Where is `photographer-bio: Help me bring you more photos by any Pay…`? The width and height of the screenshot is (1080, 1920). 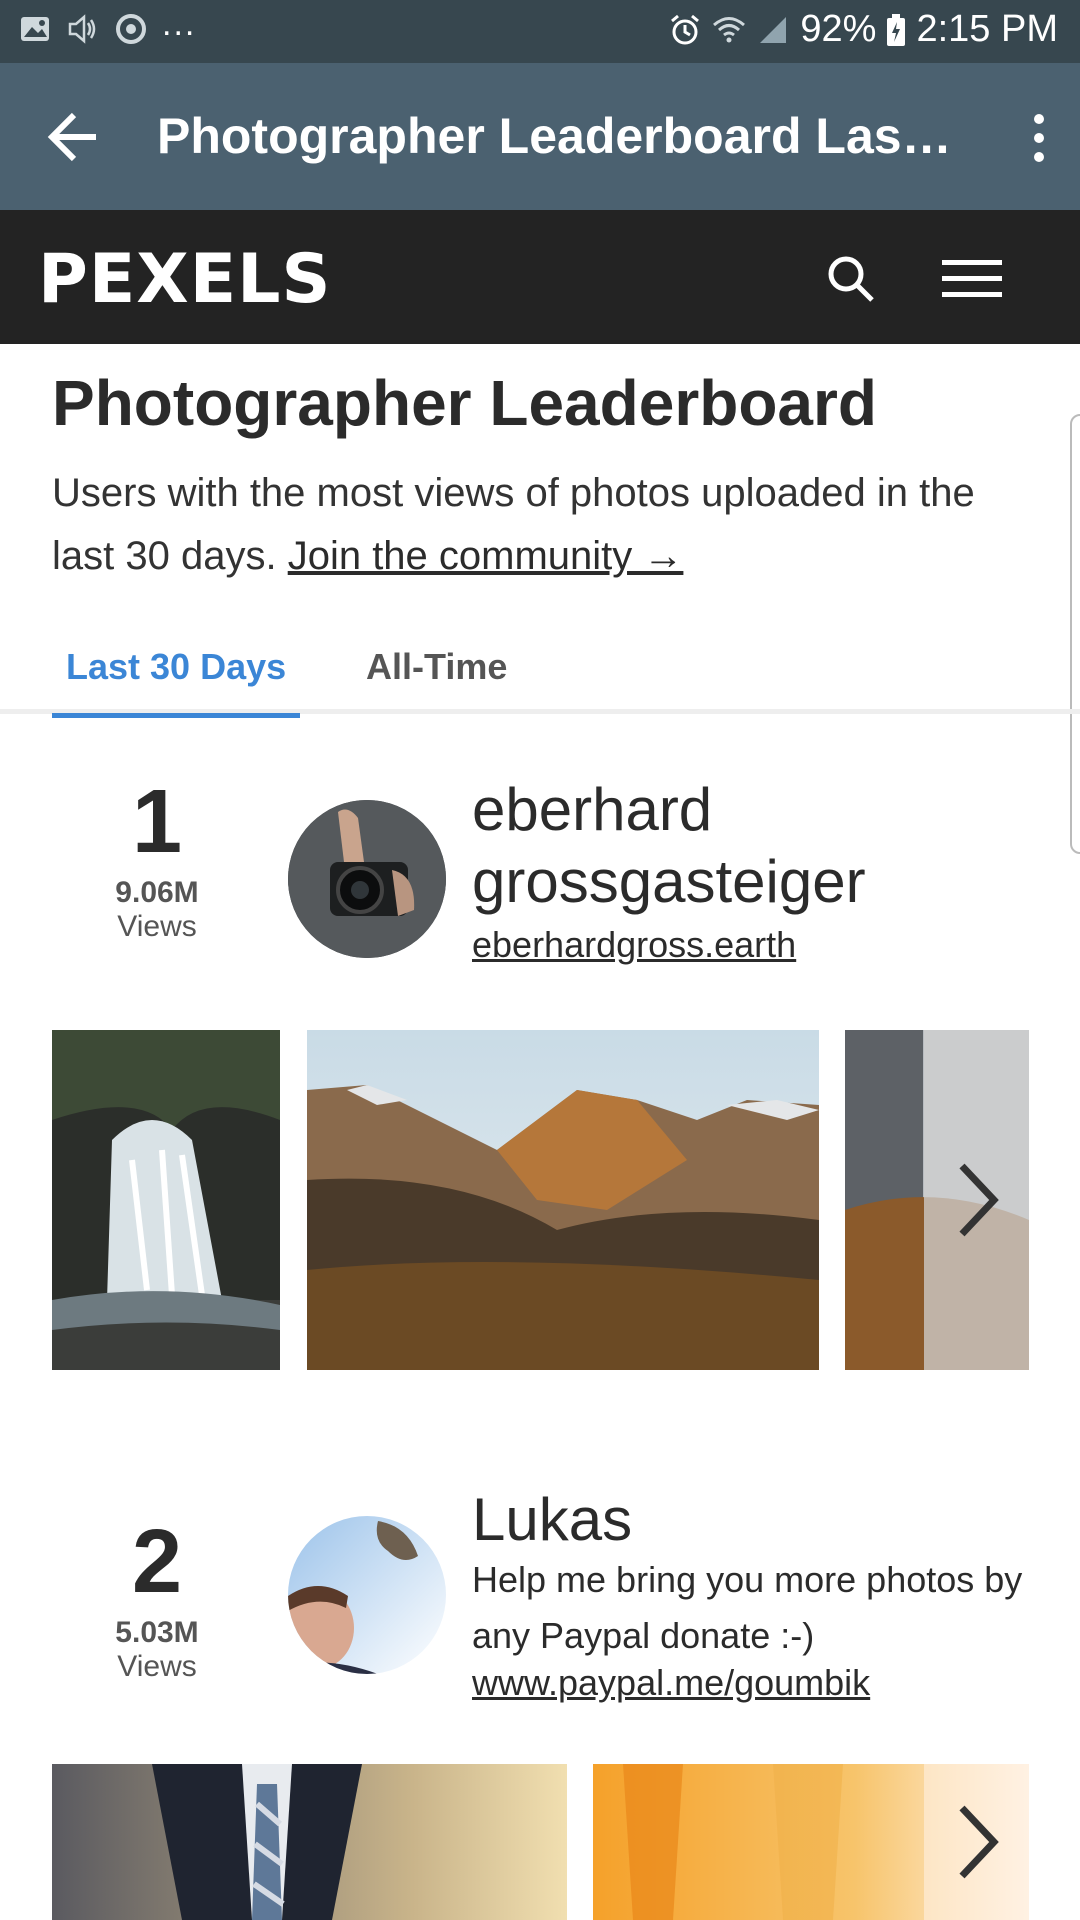
photographer-bio: Help me bring you more photos by any Pay… is located at coordinates (747, 1607).